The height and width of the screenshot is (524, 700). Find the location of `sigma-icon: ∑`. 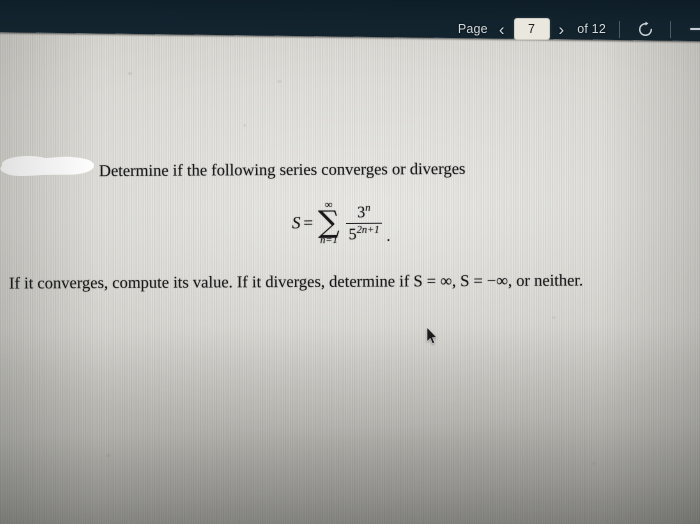

sigma-icon: ∑ is located at coordinates (328, 223).